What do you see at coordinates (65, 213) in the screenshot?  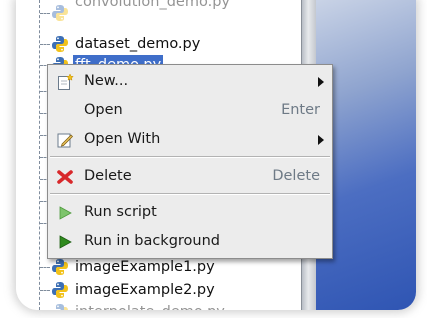 I see `run-icon` at bounding box center [65, 213].